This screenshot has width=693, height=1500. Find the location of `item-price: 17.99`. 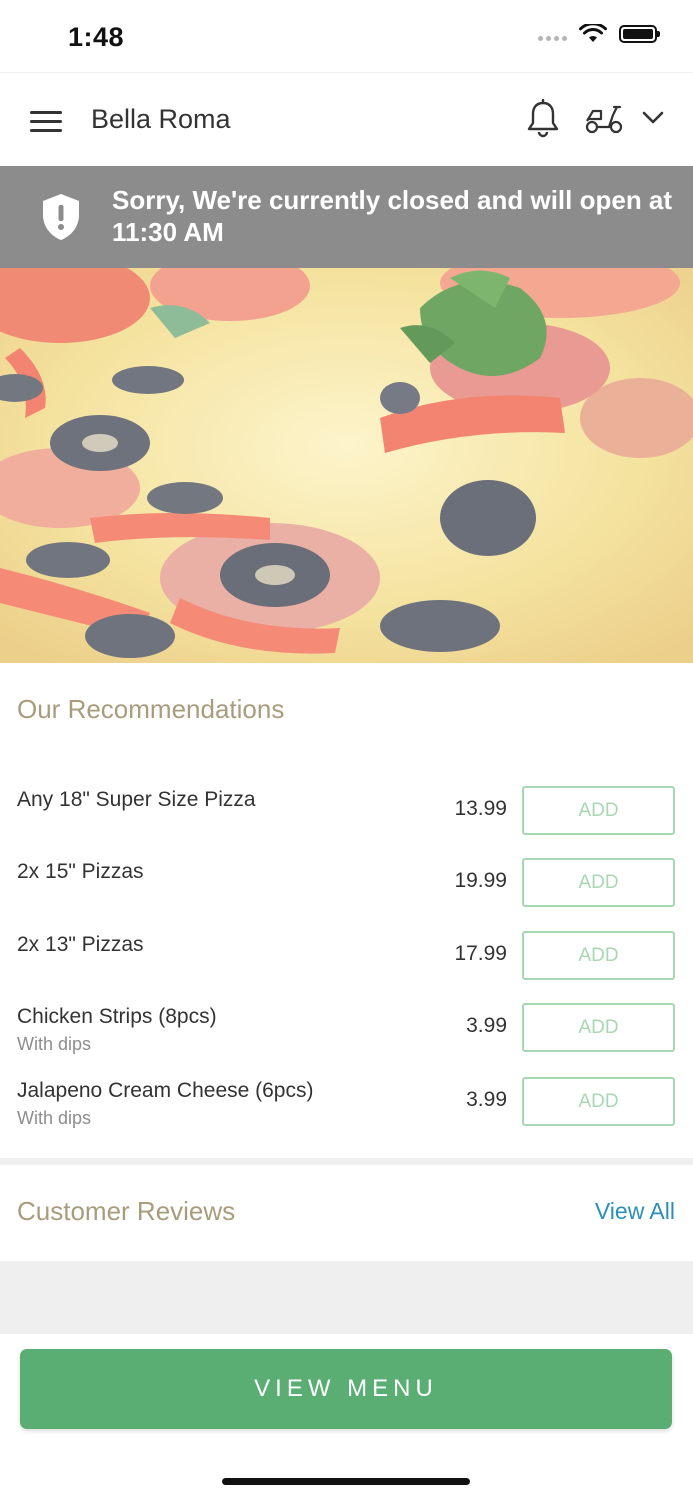

item-price: 17.99 is located at coordinates (480, 953).